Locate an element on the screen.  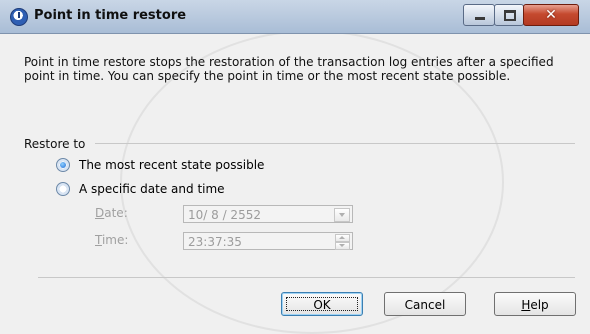
radio-button-icon is located at coordinates (63, 189).